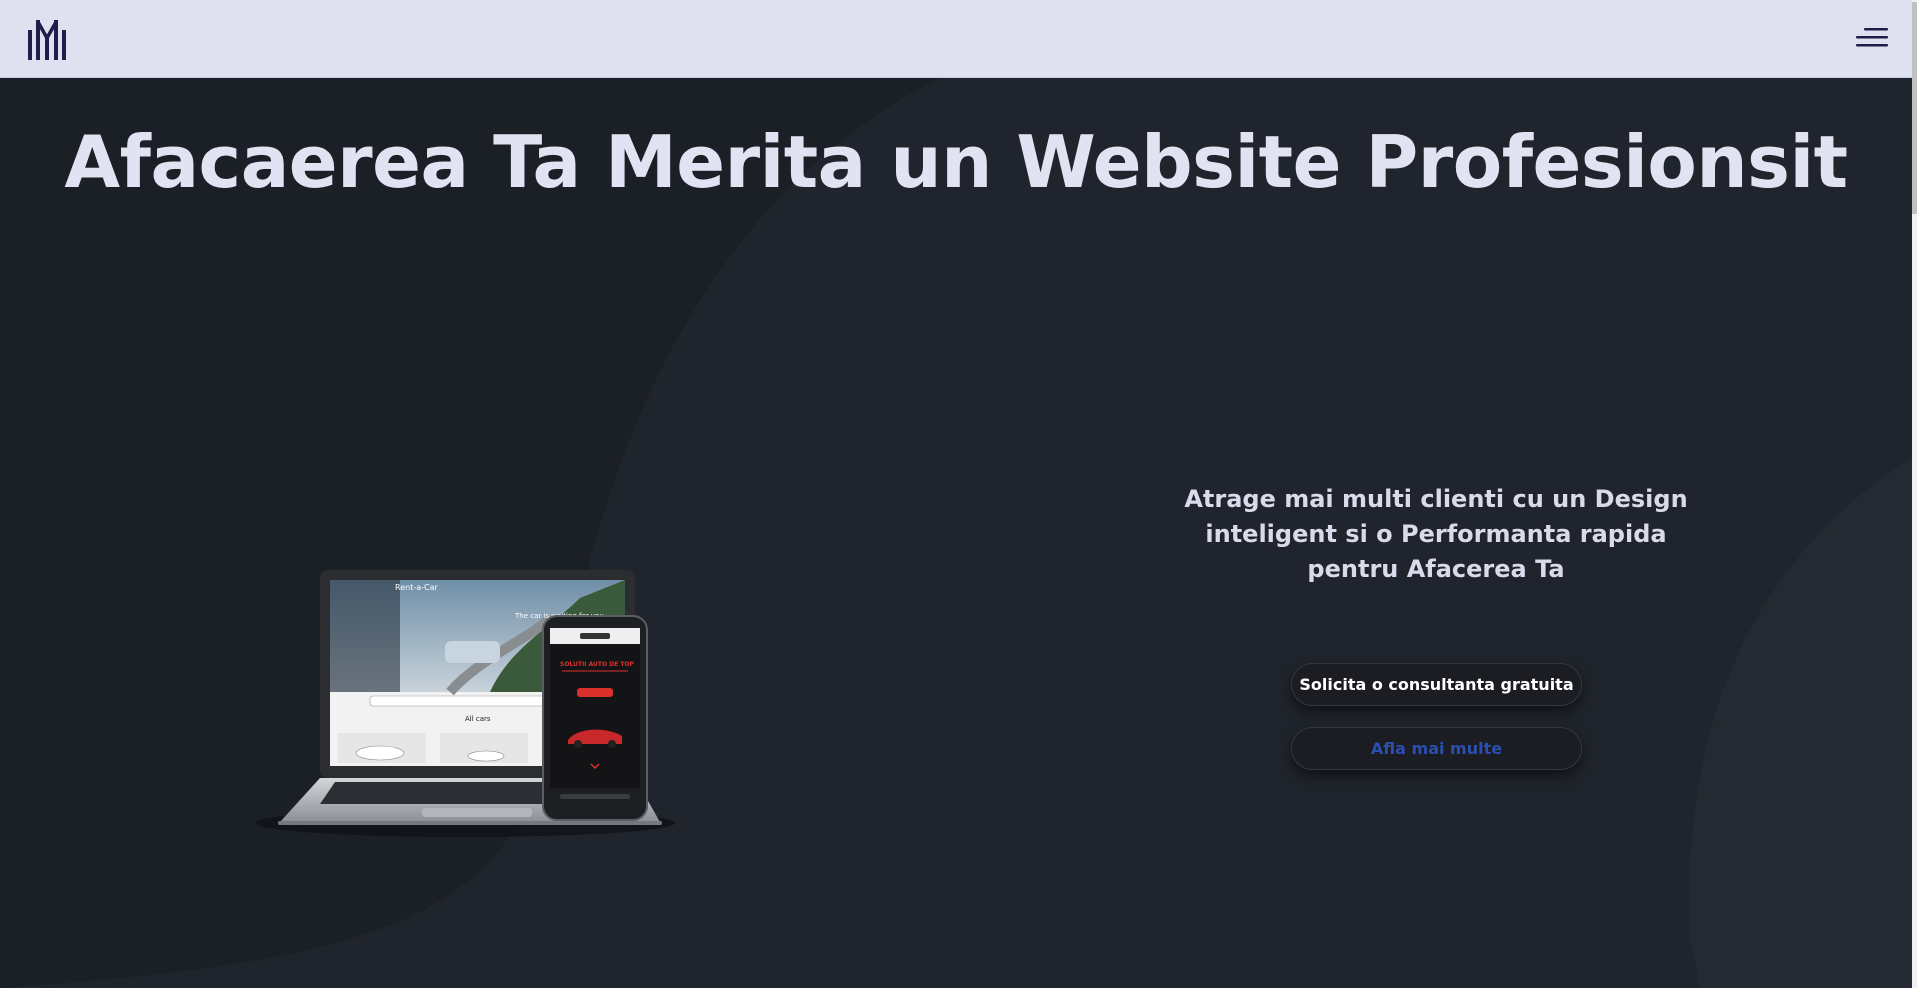  What do you see at coordinates (47, 41) in the screenshot?
I see `monogram-logo-icon` at bounding box center [47, 41].